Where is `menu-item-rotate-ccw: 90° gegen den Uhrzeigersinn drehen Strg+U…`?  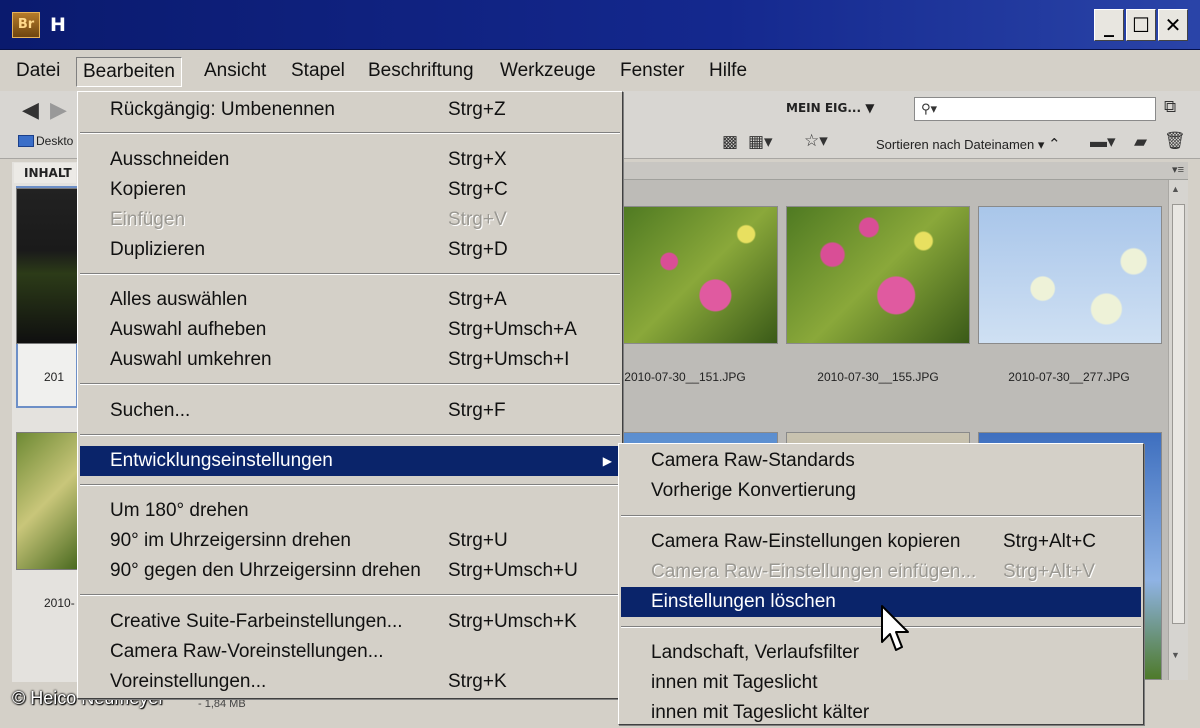 menu-item-rotate-ccw: 90° gegen den Uhrzeigersinn drehen Strg+U… is located at coordinates (350, 571).